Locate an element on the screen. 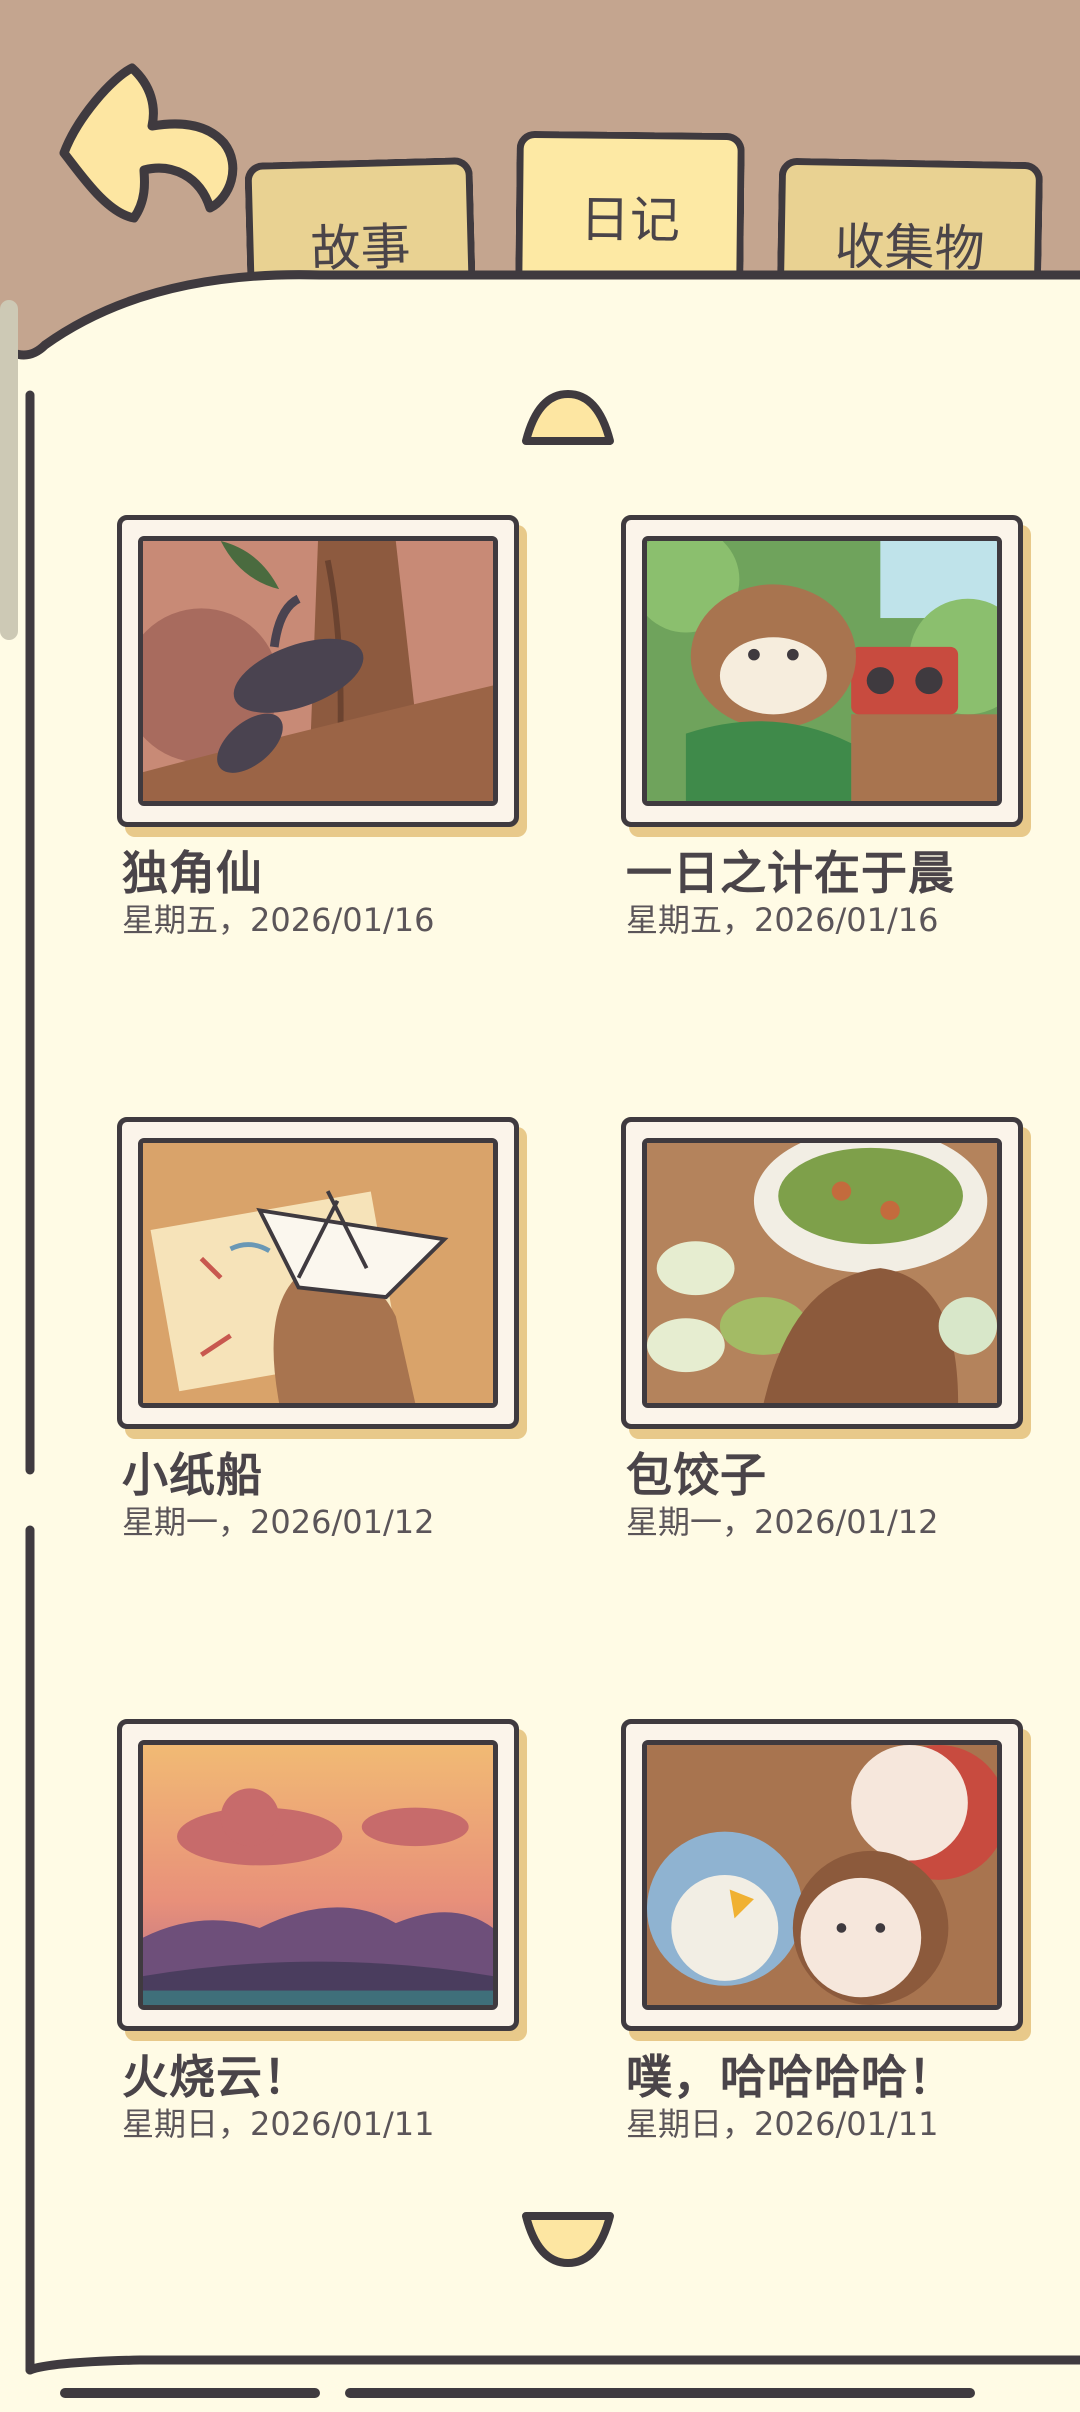  diary-entry-6: 噗，哈哈哈哈！ 星期日，2026/01/11 is located at coordinates (826, 1931).